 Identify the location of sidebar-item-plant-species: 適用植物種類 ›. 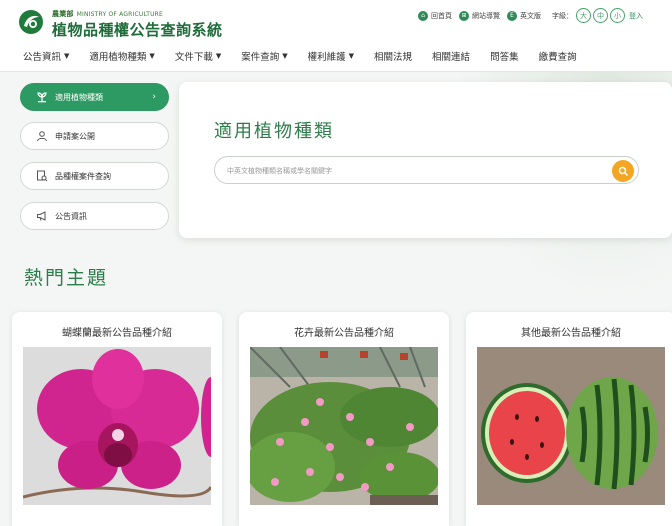
(94, 97).